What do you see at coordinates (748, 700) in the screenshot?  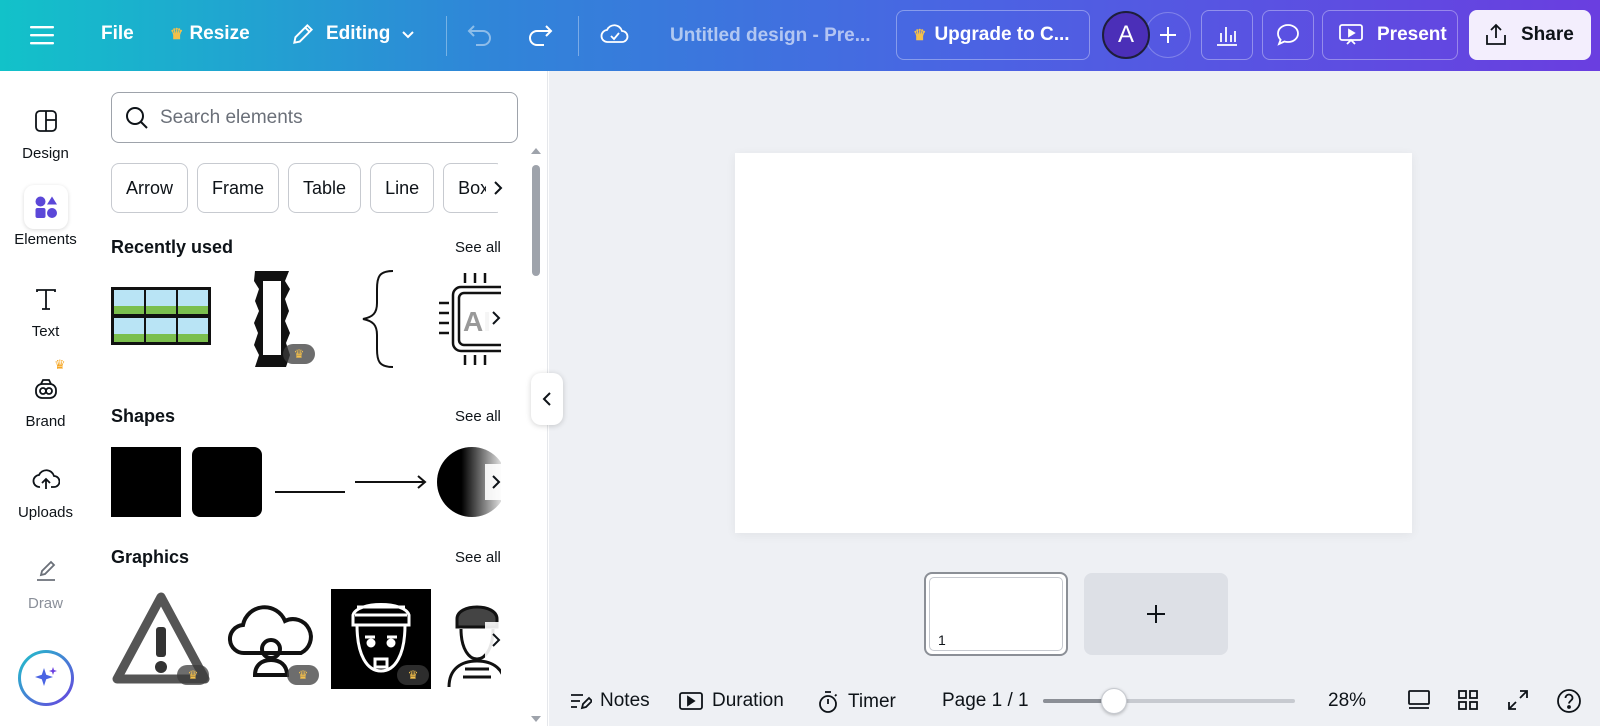 I see `duration-label: Duration` at bounding box center [748, 700].